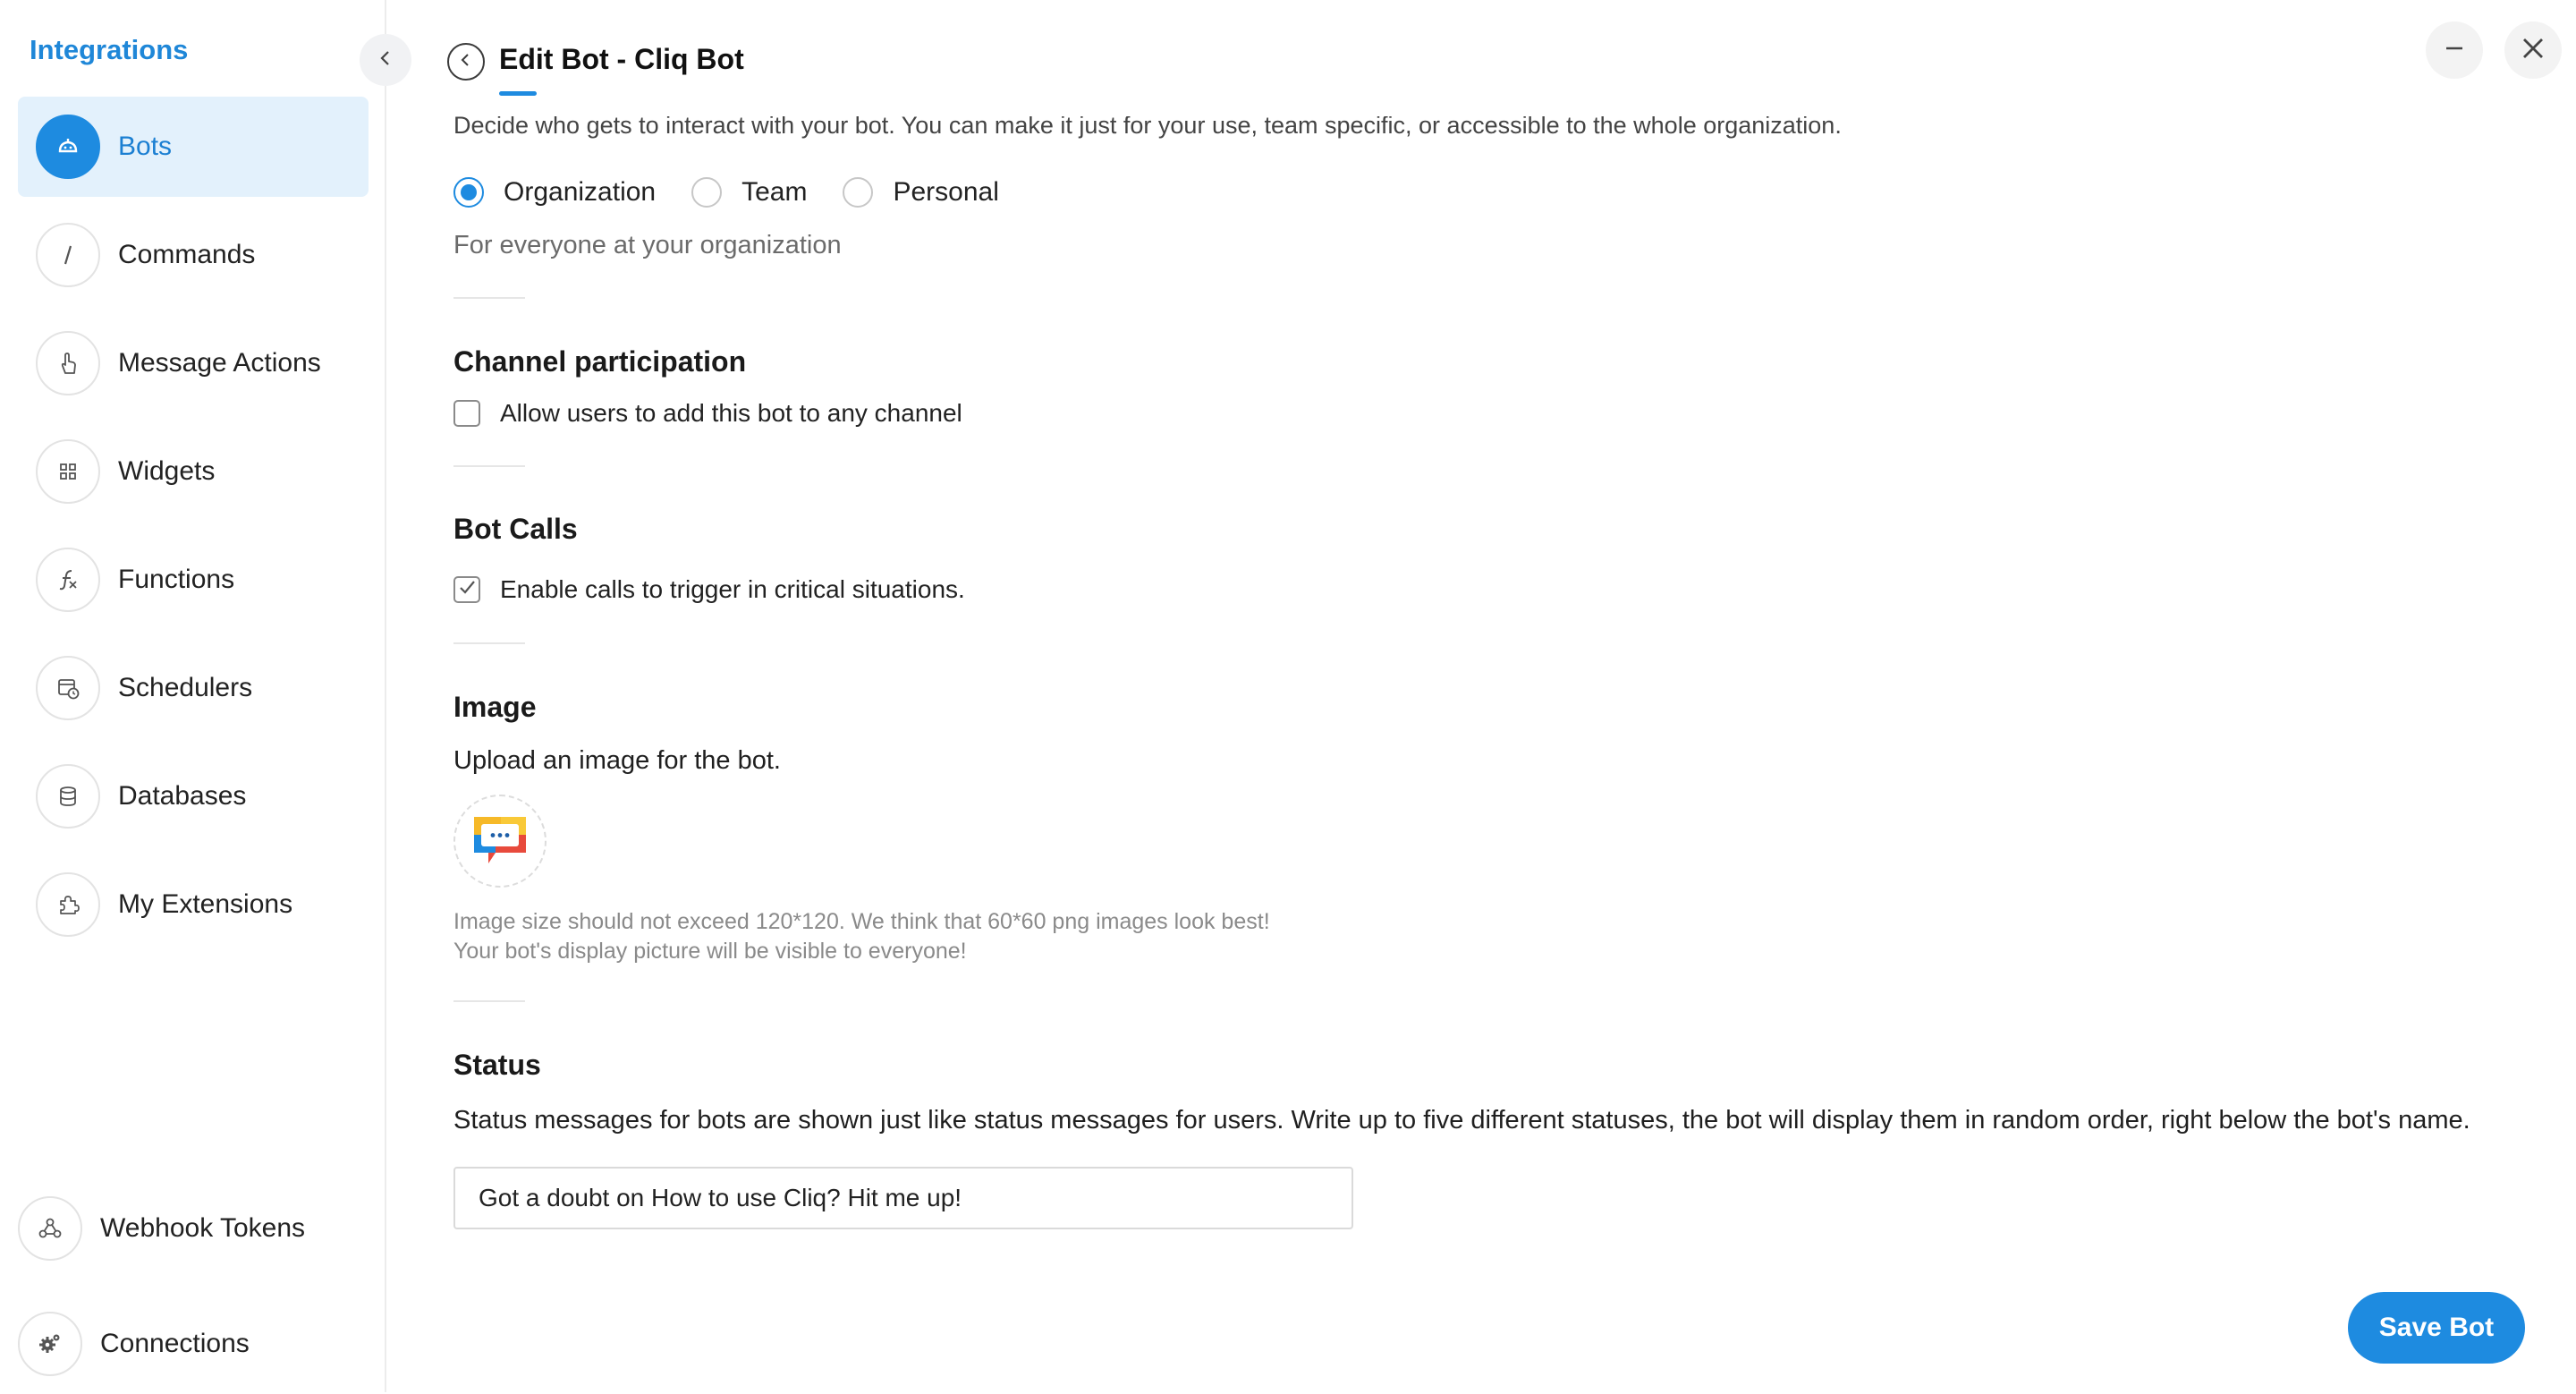 The height and width of the screenshot is (1394, 2576). Describe the element at coordinates (203, 1228) in the screenshot. I see `sidebar-item-label: Webhook Tokens` at that location.